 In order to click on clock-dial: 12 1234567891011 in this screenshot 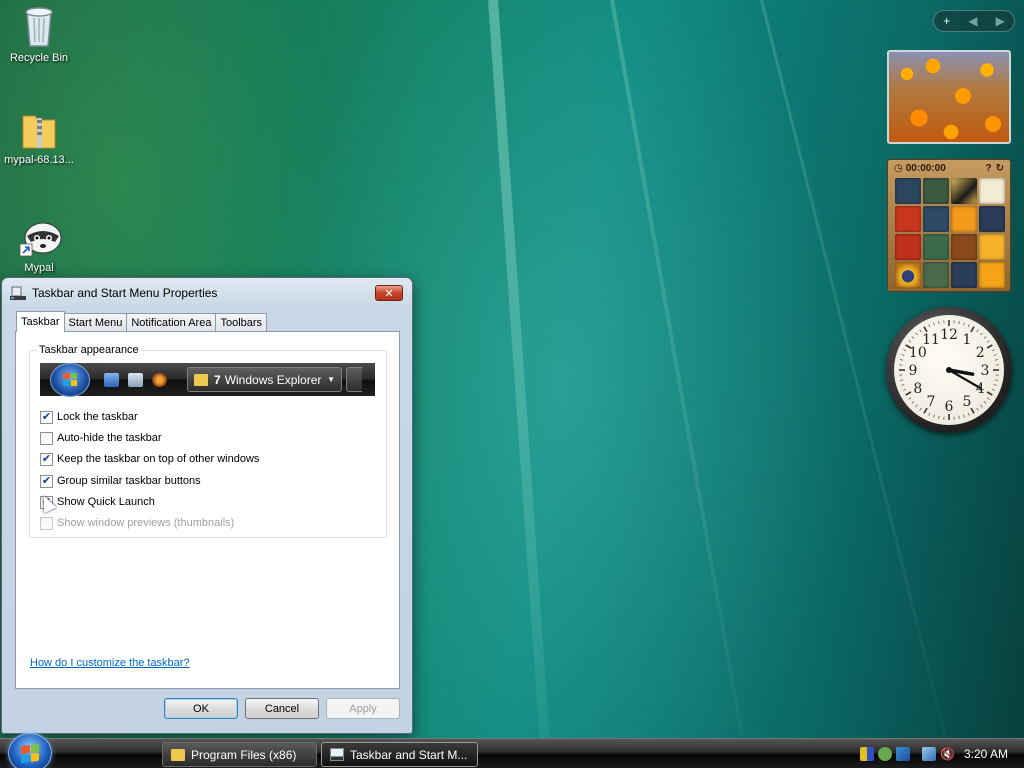, I will do `click(949, 370)`.